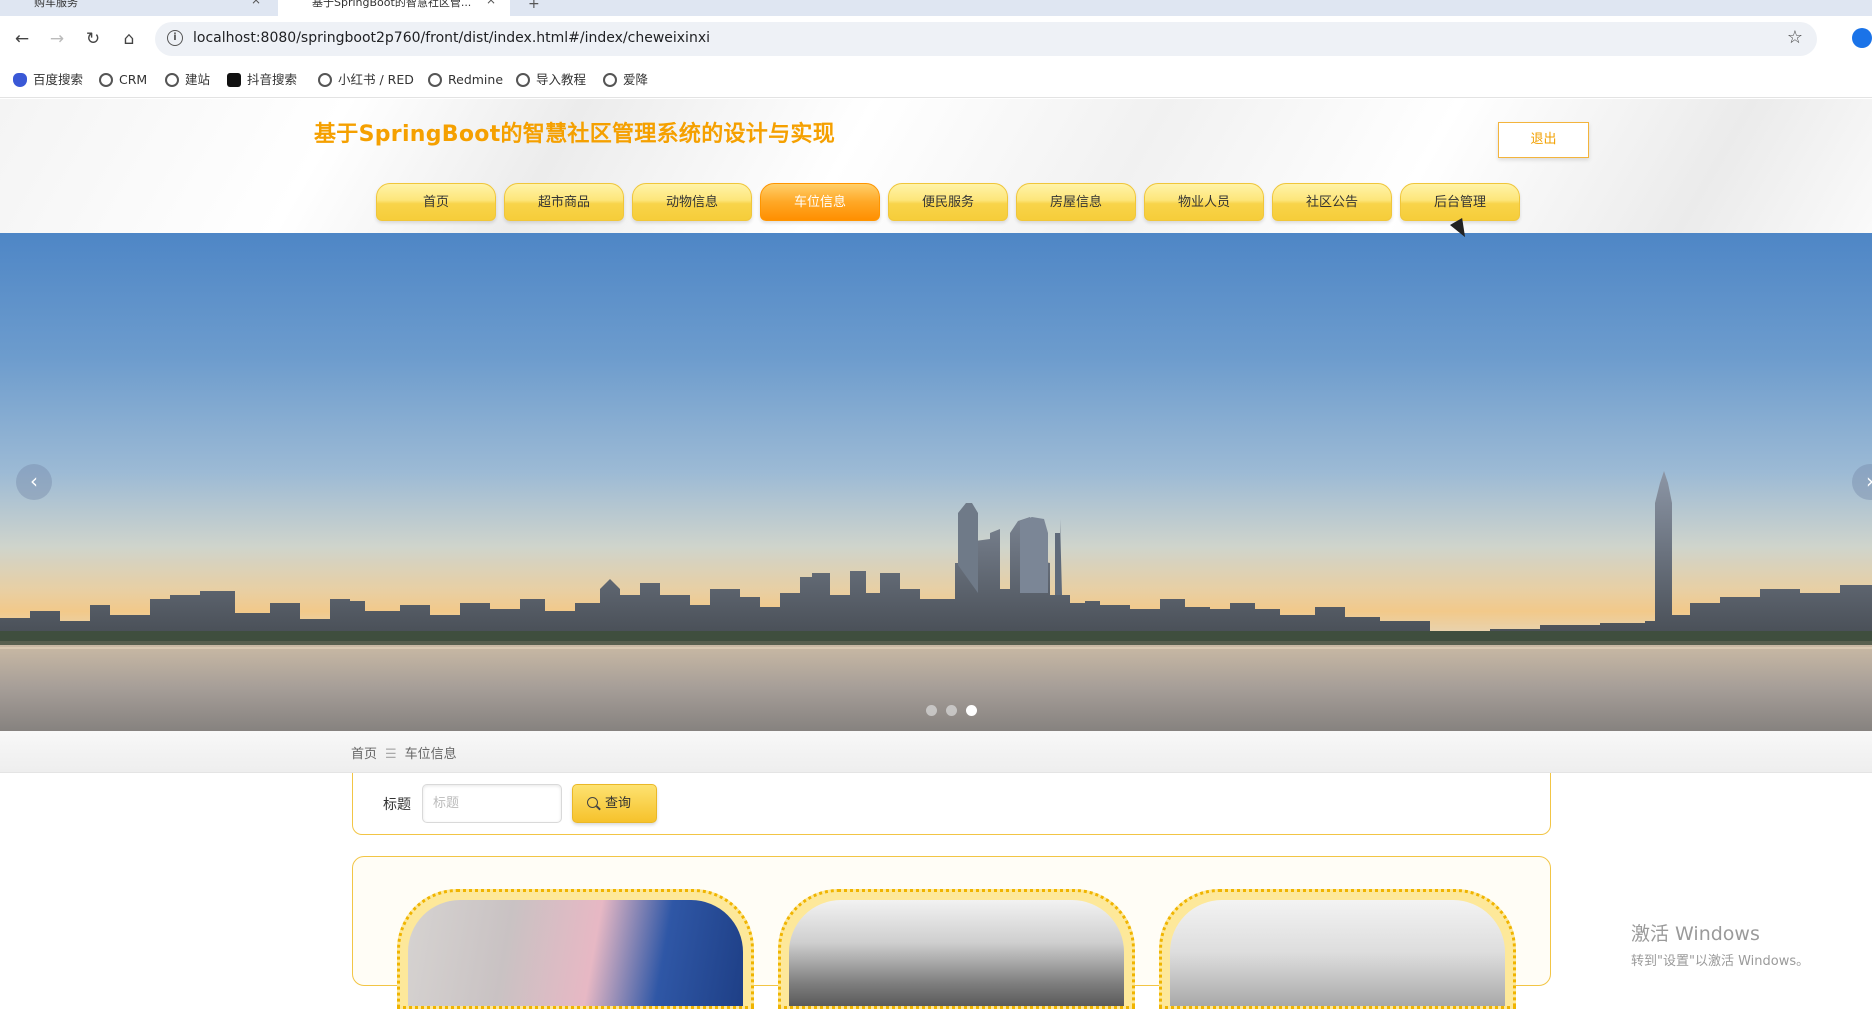 This screenshot has height=1009, width=1872. Describe the element at coordinates (564, 202) in the screenshot. I see `nav-supermarket: 超市商品` at that location.